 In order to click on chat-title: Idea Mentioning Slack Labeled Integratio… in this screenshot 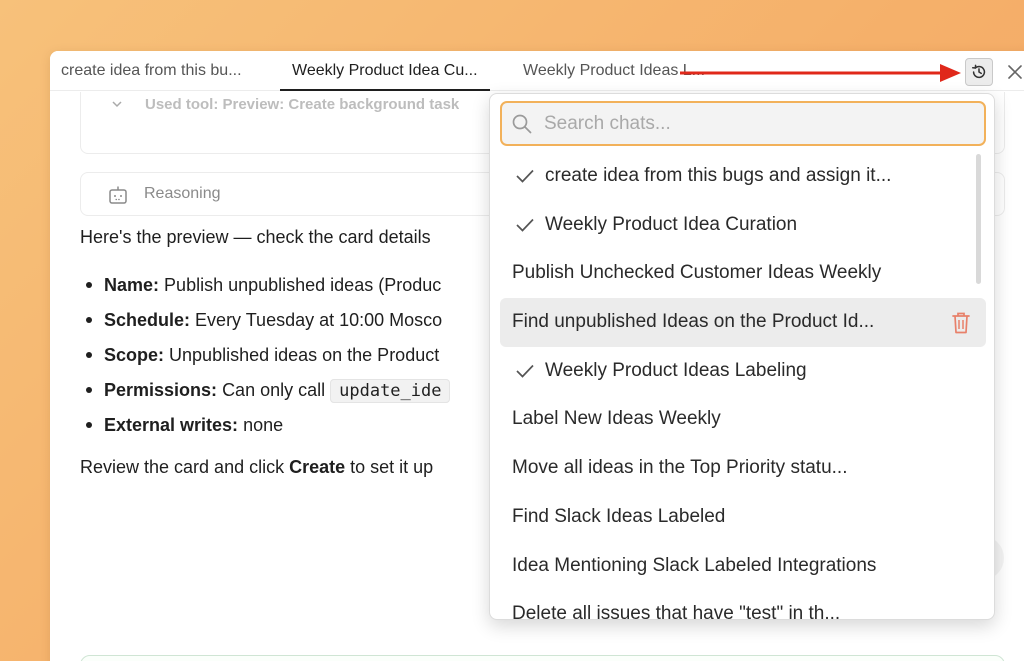, I will do `click(694, 565)`.